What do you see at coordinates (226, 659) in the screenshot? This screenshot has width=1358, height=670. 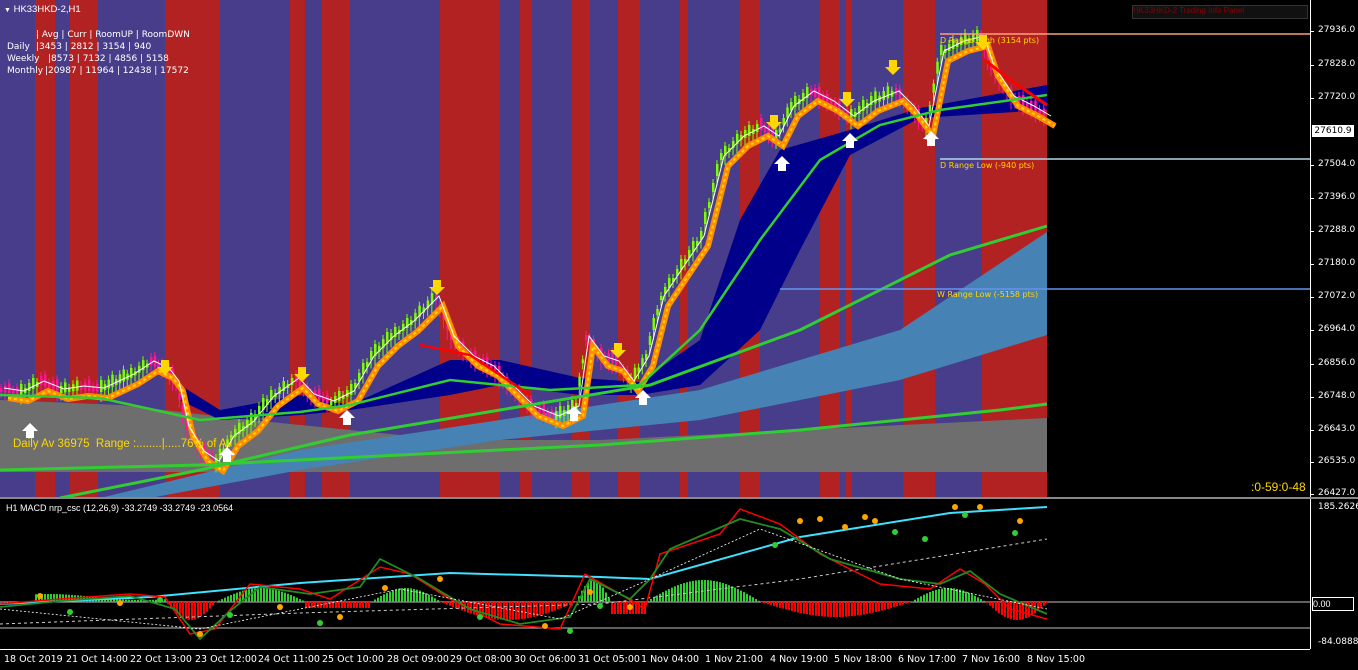 I see `time-axis-label: 23 Oct 12:00` at bounding box center [226, 659].